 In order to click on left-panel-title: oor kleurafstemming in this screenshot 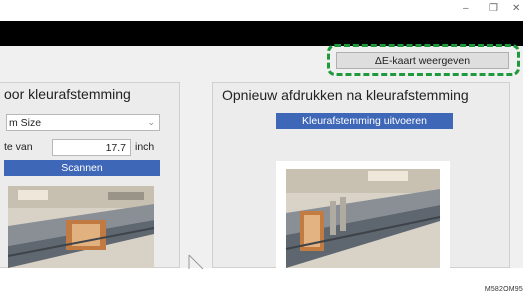, I will do `click(67, 94)`.